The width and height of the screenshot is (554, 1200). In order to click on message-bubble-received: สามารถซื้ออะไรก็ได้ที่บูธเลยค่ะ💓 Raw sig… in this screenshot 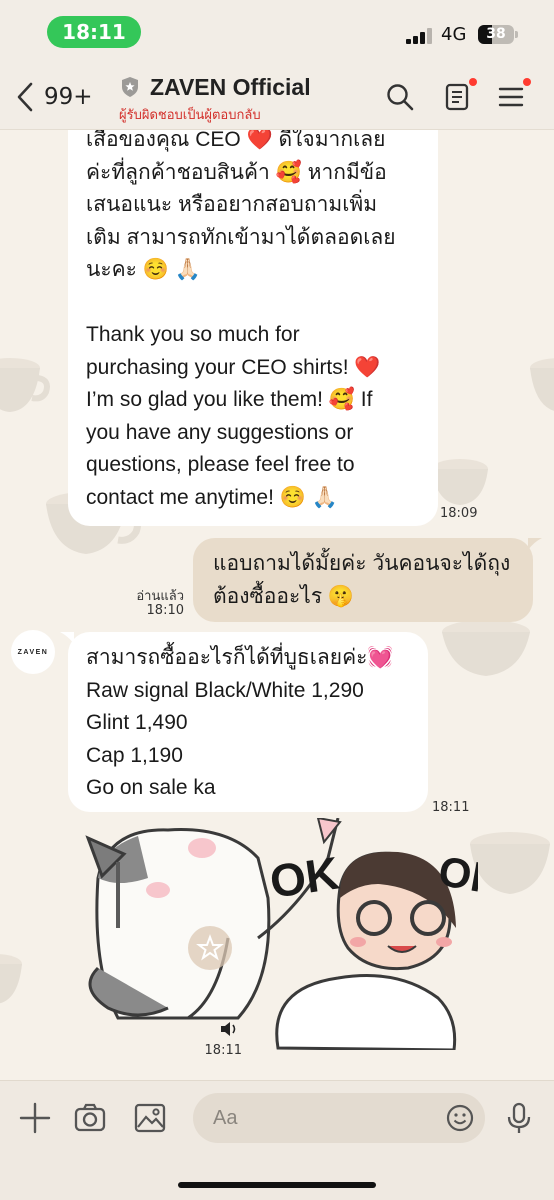, I will do `click(248, 722)`.